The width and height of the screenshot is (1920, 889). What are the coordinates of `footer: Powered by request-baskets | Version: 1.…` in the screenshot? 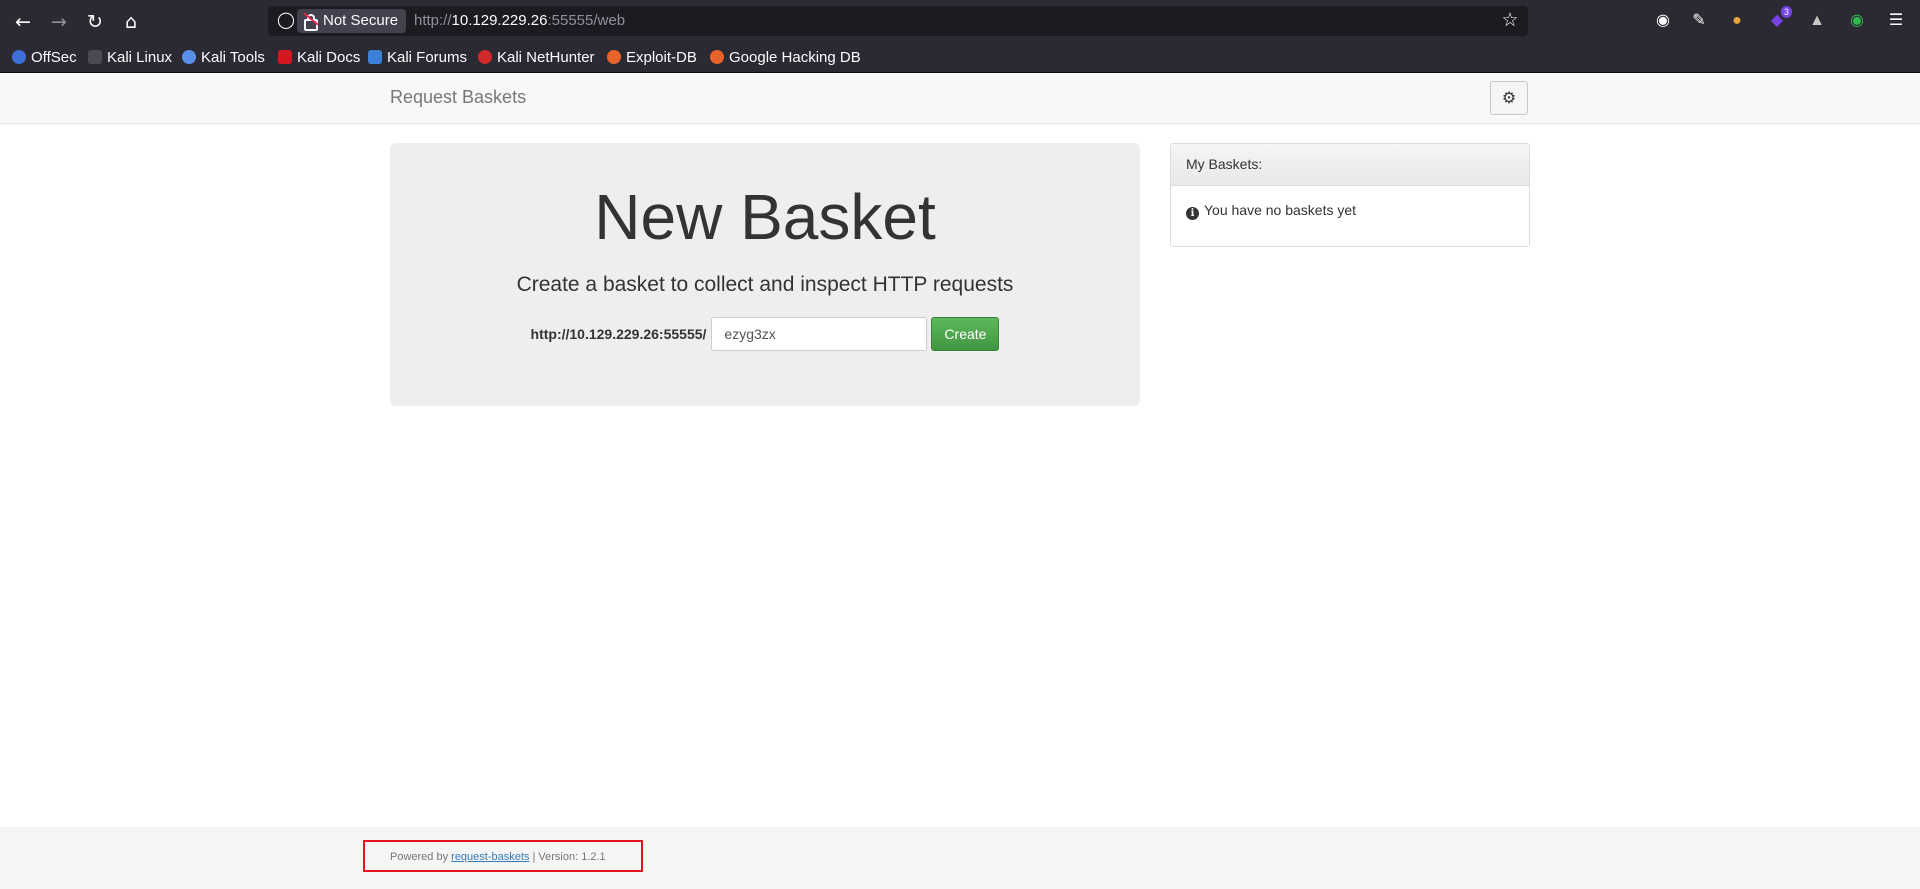 It's located at (960, 858).